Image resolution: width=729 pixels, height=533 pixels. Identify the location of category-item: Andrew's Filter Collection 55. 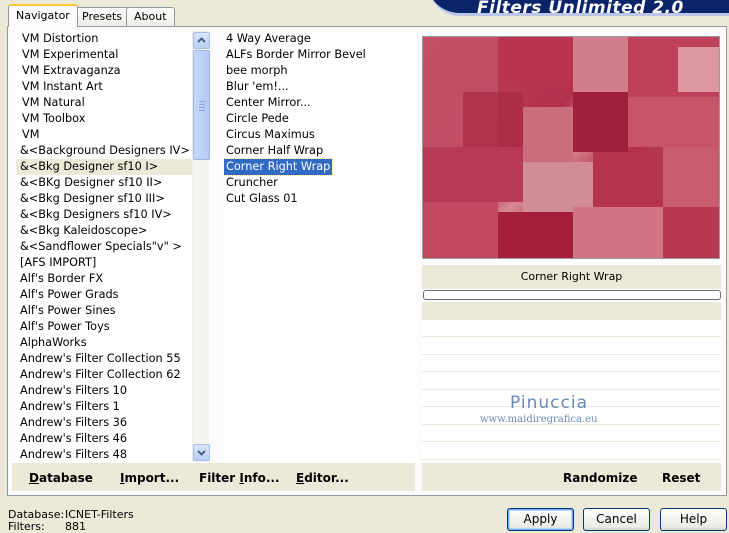
(104, 359).